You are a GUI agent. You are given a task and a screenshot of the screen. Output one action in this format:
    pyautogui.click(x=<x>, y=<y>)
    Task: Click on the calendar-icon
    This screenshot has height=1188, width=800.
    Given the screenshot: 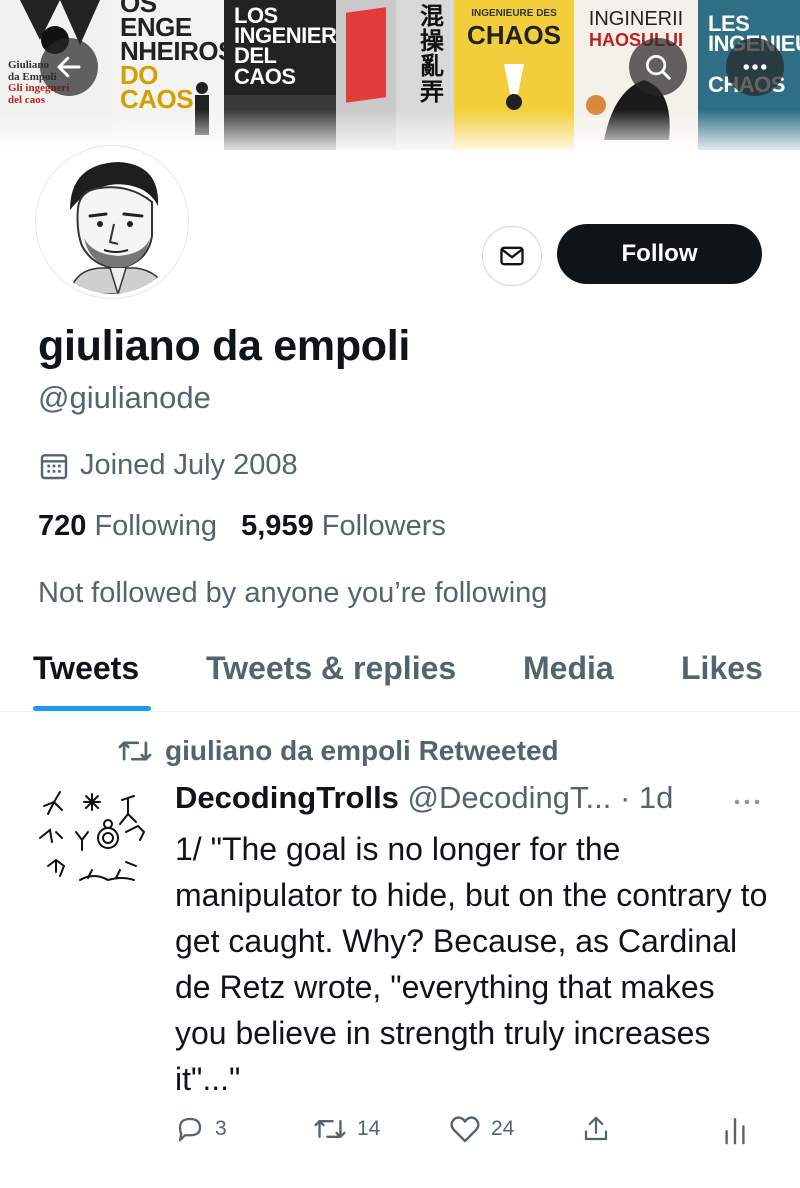 What is the action you would take?
    pyautogui.click(x=54, y=466)
    